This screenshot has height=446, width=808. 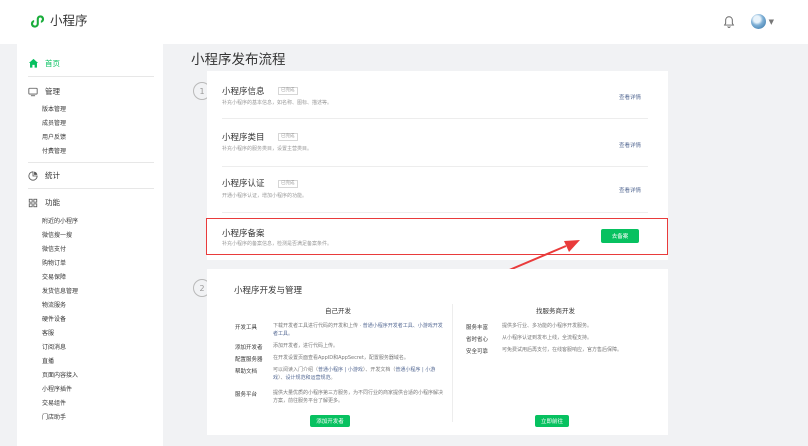 What do you see at coordinates (477, 352) in the screenshot?
I see `item-key: 安全可靠` at bounding box center [477, 352].